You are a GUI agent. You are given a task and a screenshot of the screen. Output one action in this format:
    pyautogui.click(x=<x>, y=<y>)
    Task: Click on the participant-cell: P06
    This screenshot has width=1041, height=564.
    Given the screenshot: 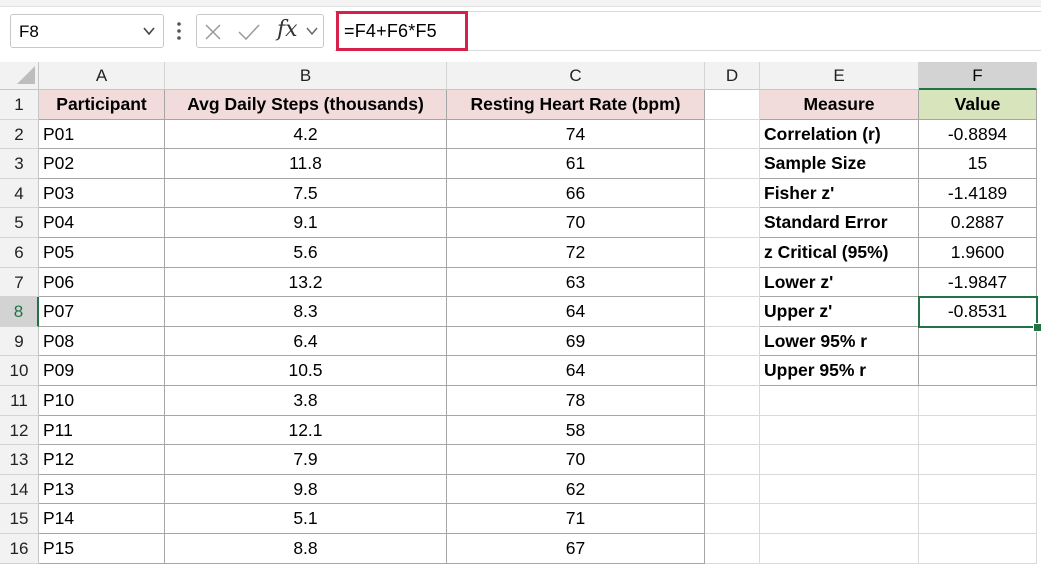 What is the action you would take?
    pyautogui.click(x=102, y=282)
    